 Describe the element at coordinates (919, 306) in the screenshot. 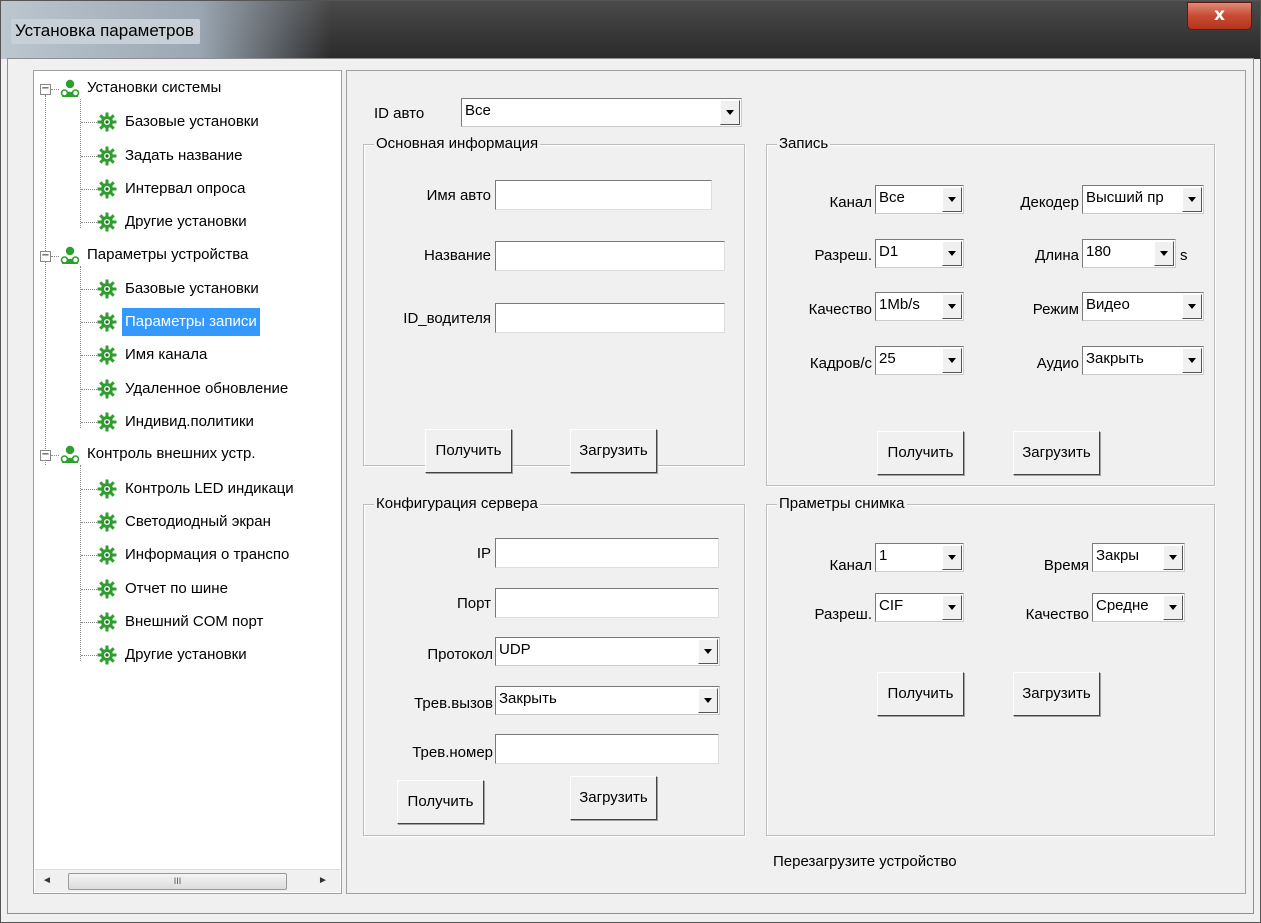

I see `record-quality-select: 1Mb/s` at that location.